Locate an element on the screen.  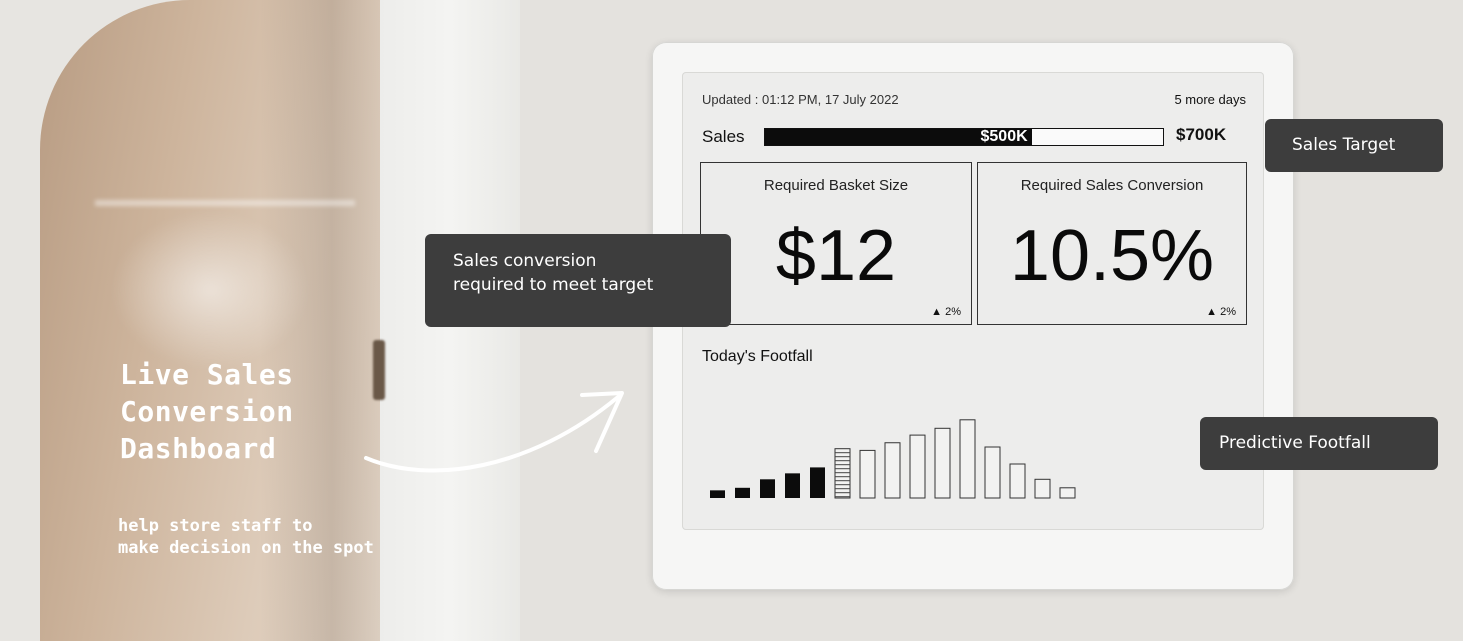
sales-progress-bar: $500K is located at coordinates (964, 137).